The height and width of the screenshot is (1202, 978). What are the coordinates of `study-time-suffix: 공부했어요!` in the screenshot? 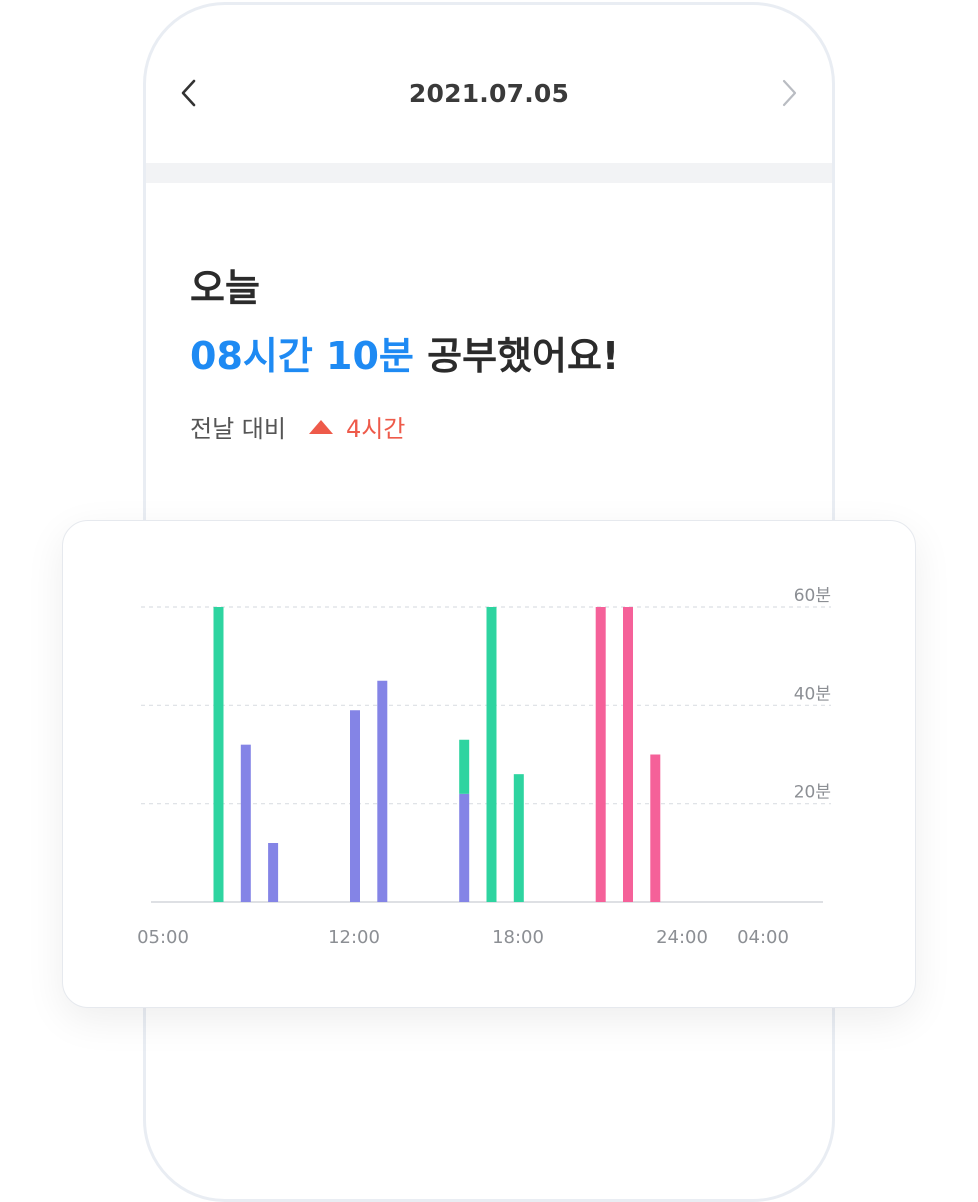 It's located at (523, 356).